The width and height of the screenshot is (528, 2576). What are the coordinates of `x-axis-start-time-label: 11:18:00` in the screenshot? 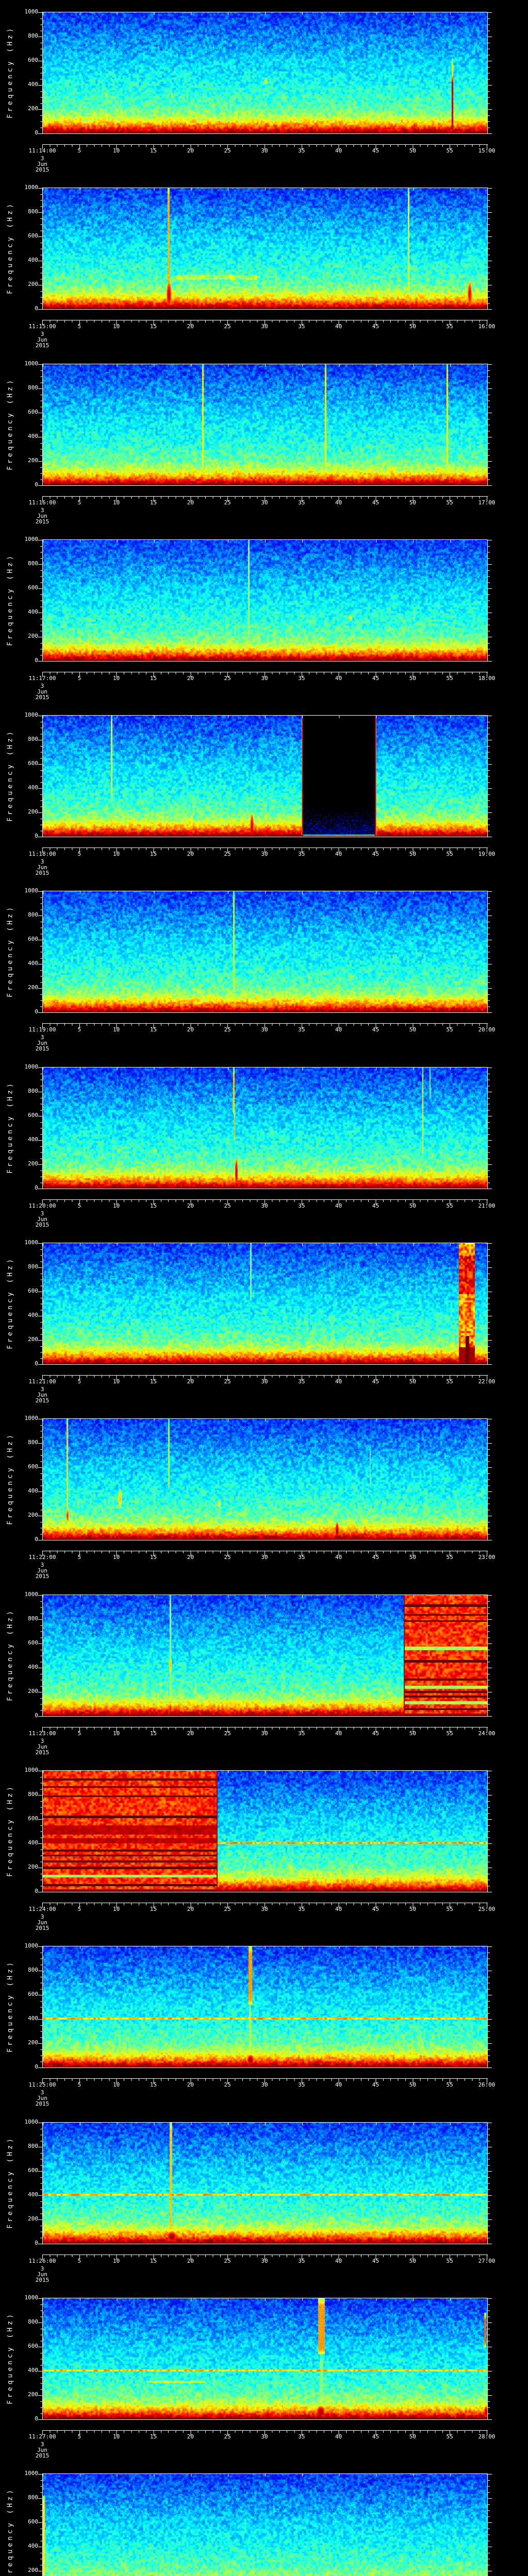 It's located at (42, 854).